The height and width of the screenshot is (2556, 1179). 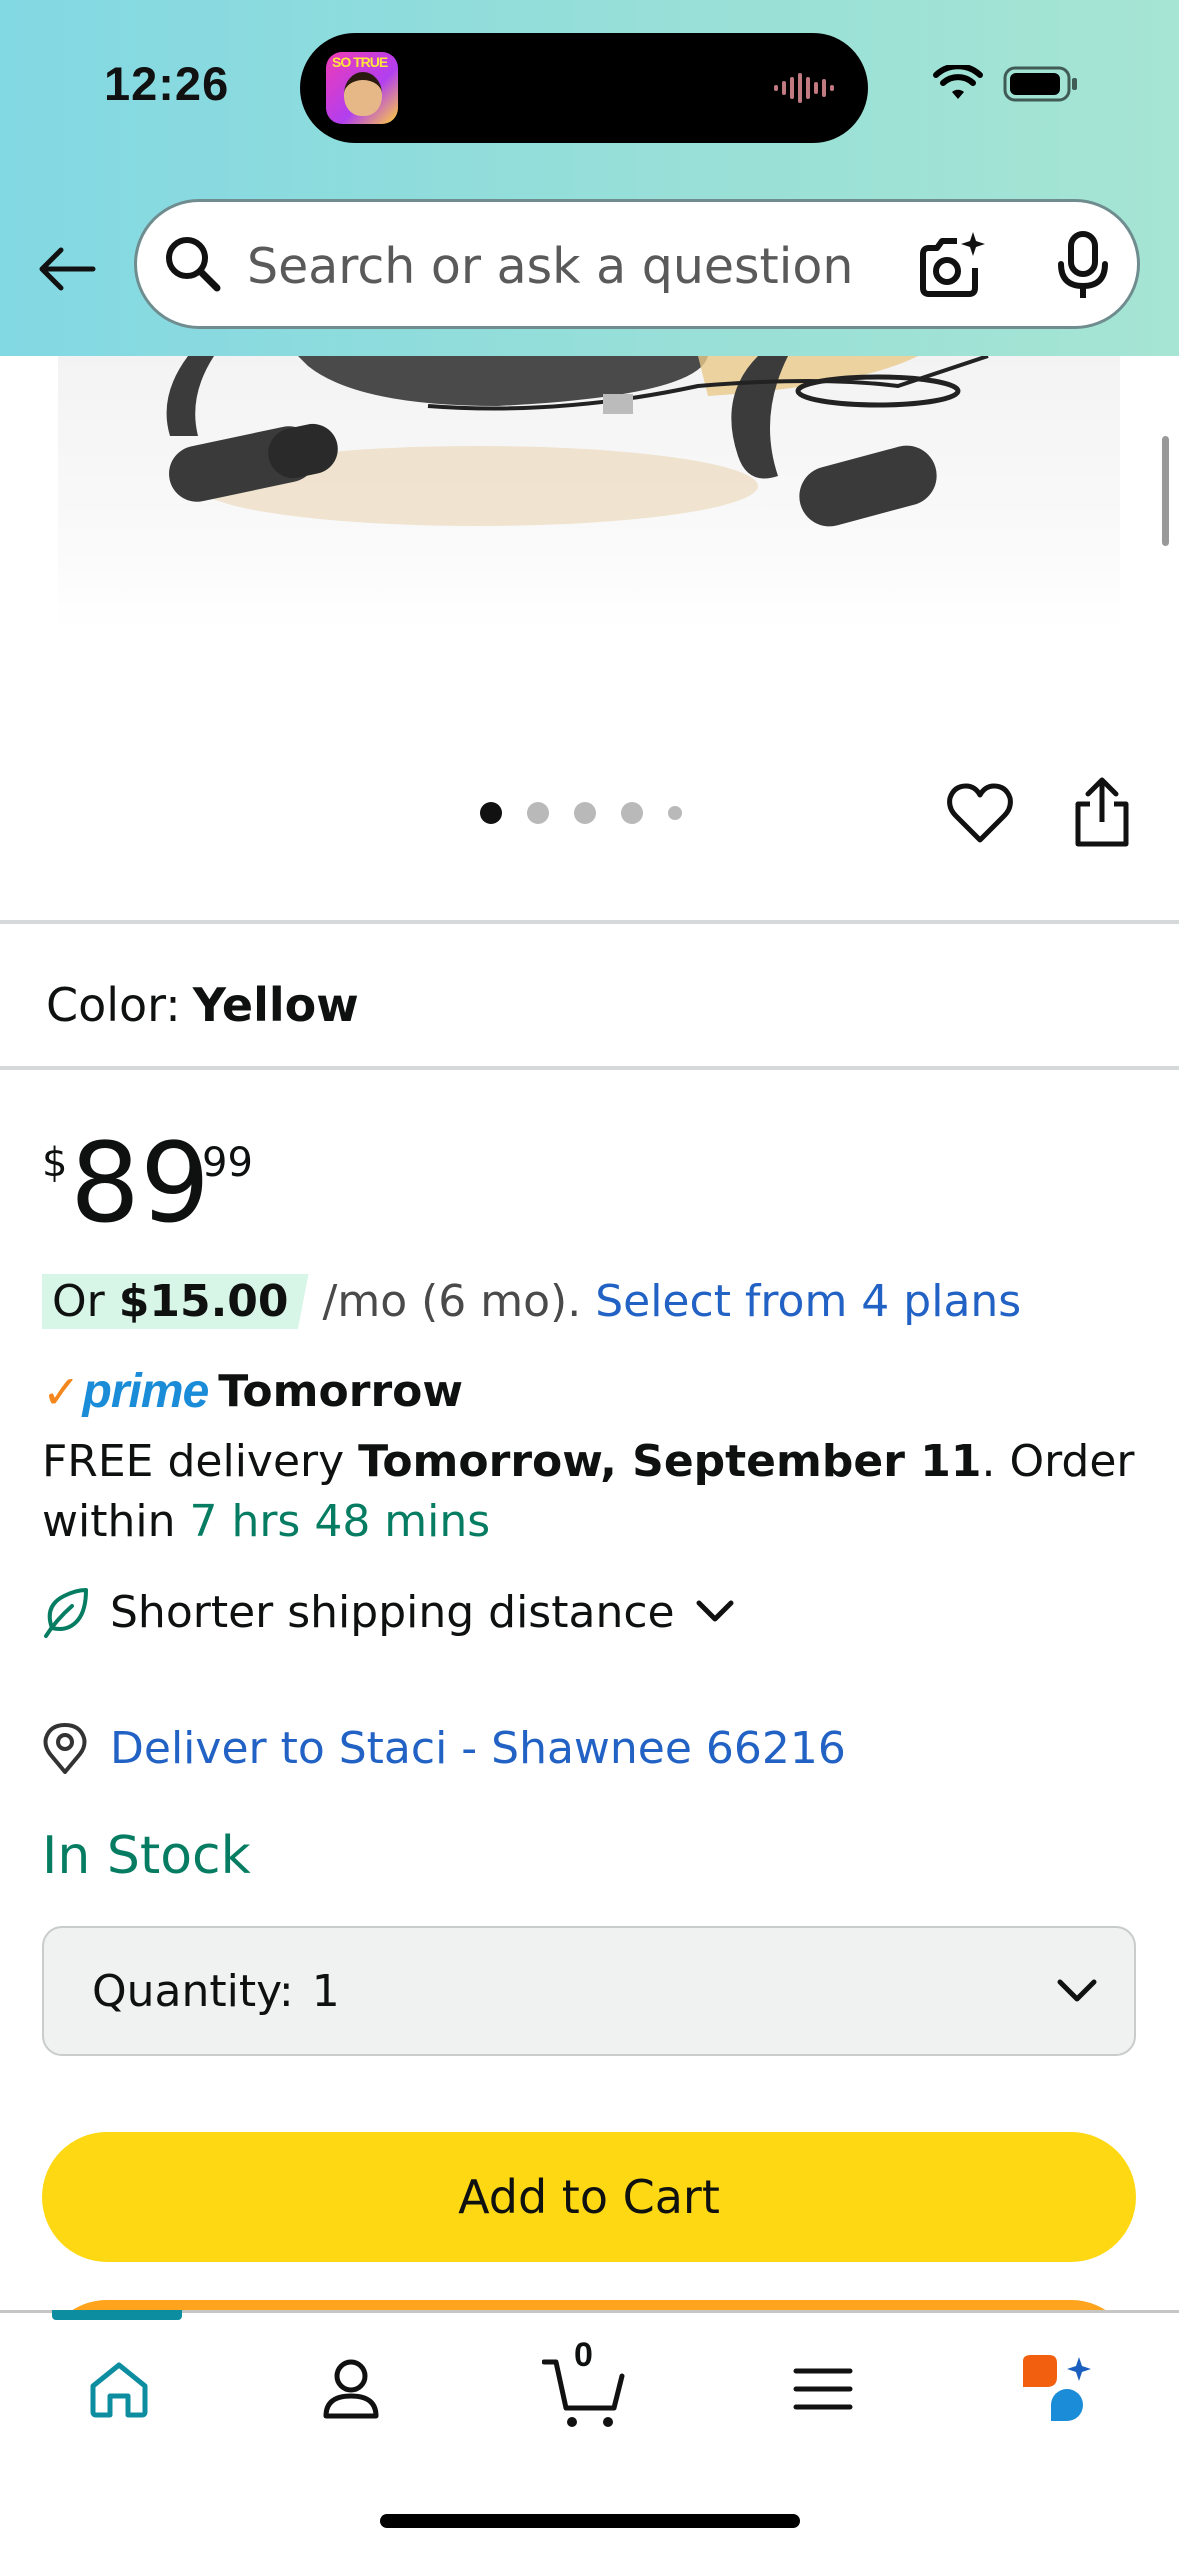 What do you see at coordinates (193, 1991) in the screenshot?
I see `quantity-label: Quantity:` at bounding box center [193, 1991].